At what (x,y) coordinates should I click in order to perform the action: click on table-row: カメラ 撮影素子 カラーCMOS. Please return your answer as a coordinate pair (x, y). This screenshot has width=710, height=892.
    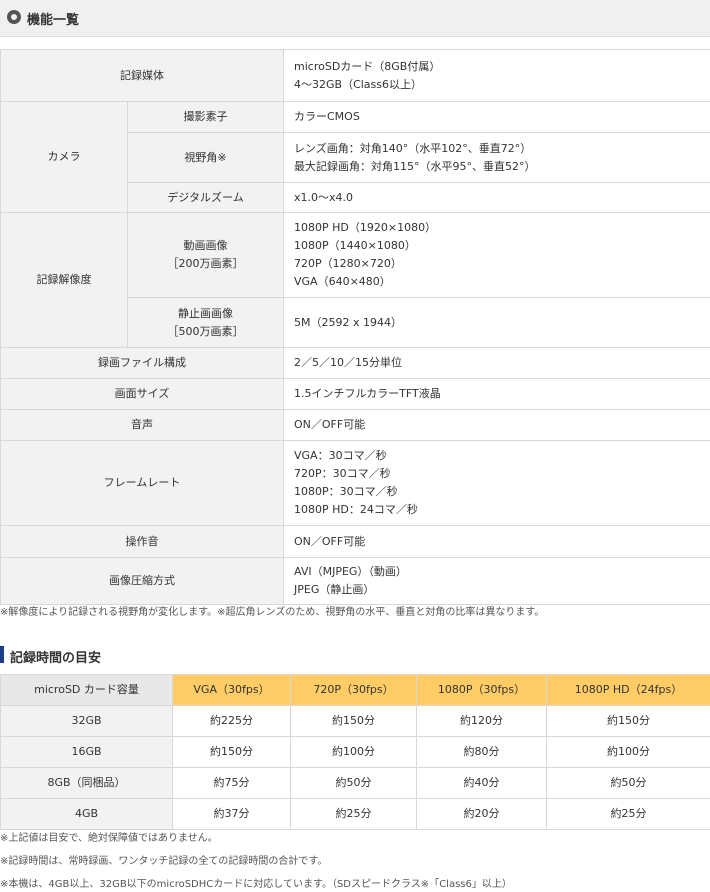
    Looking at the image, I should click on (355, 157).